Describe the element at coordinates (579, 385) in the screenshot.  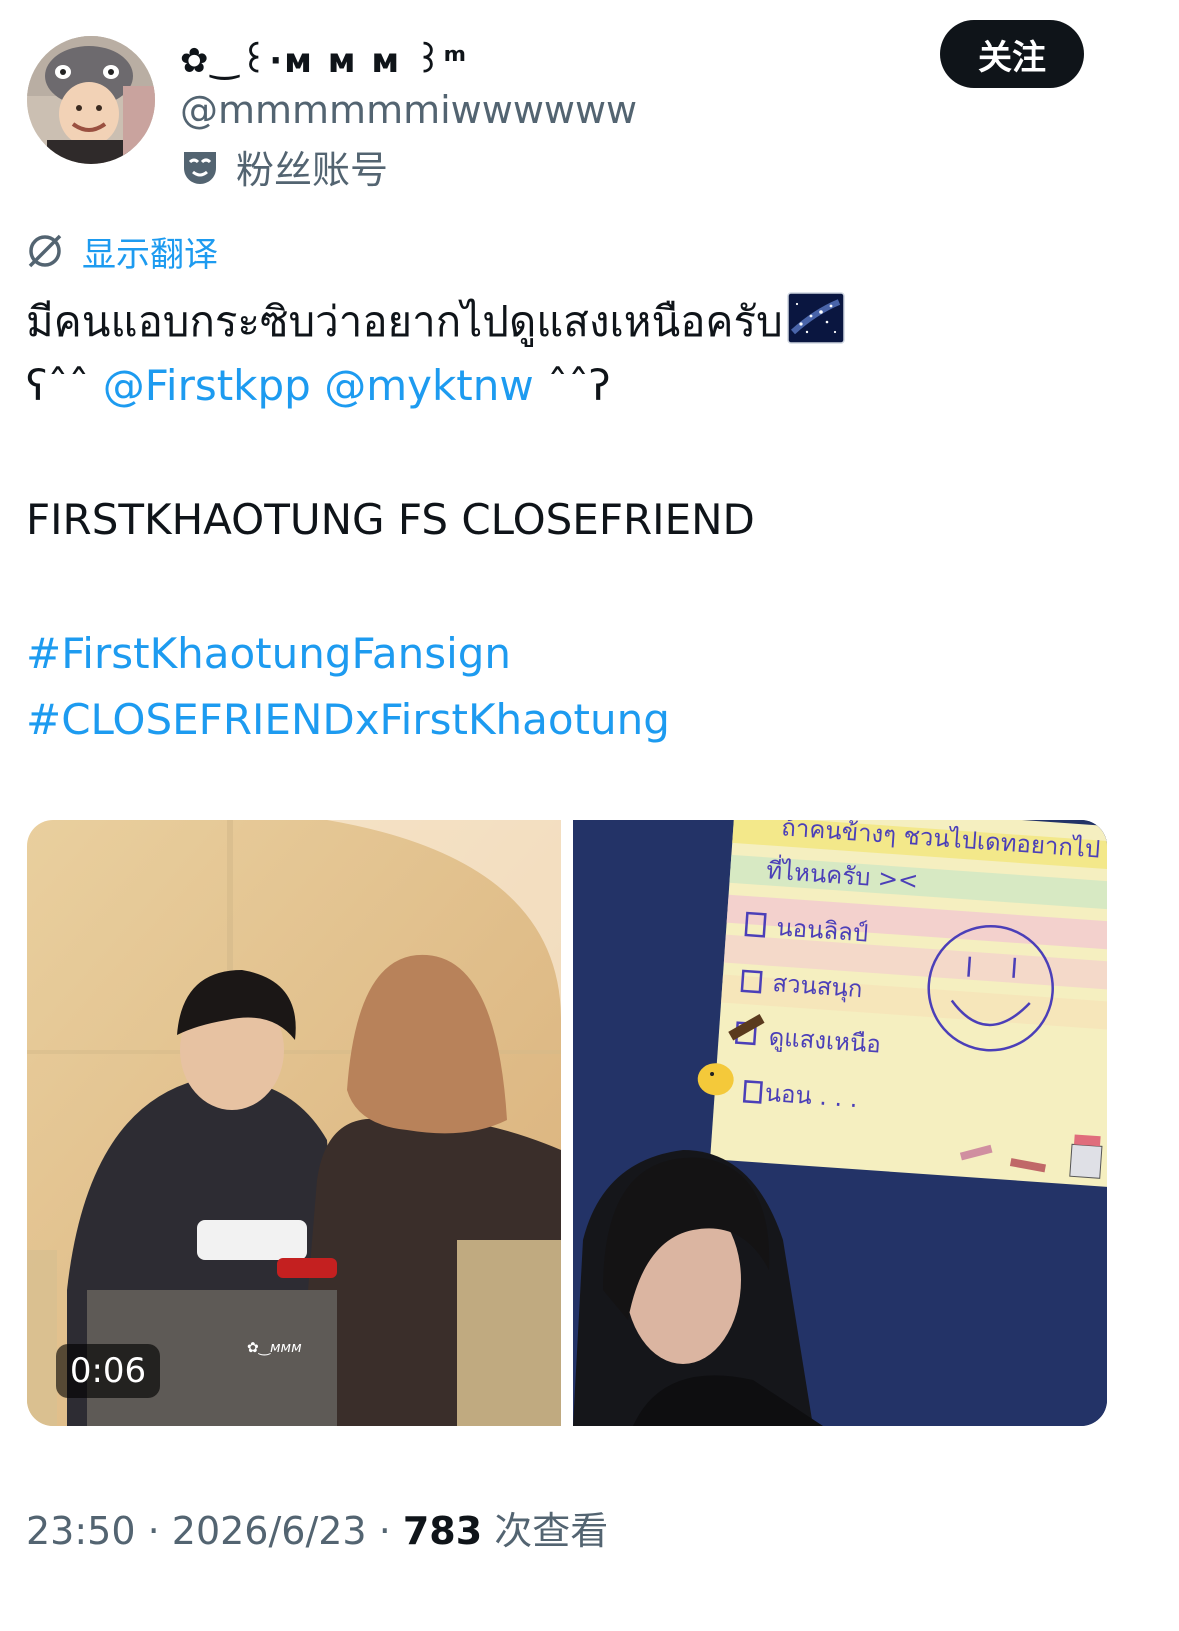
I see `kaomoji-close: ˆˆʔ` at that location.